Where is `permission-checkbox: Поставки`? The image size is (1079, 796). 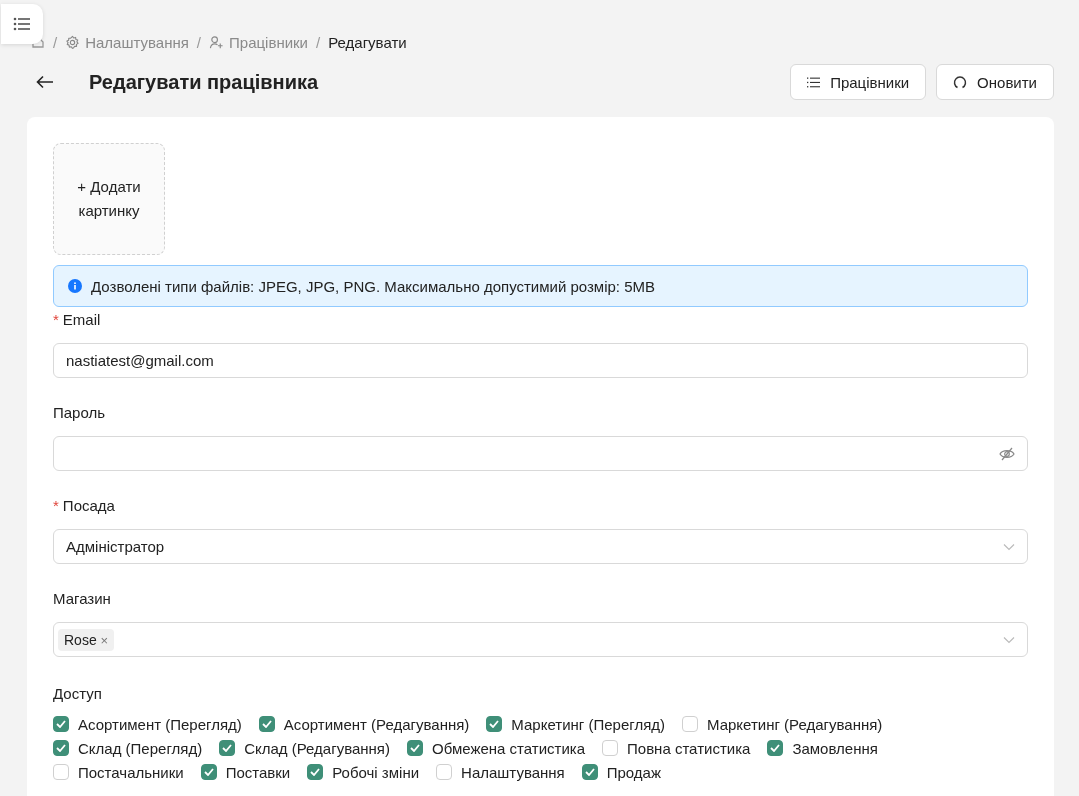 permission-checkbox: Поставки is located at coordinates (245, 772).